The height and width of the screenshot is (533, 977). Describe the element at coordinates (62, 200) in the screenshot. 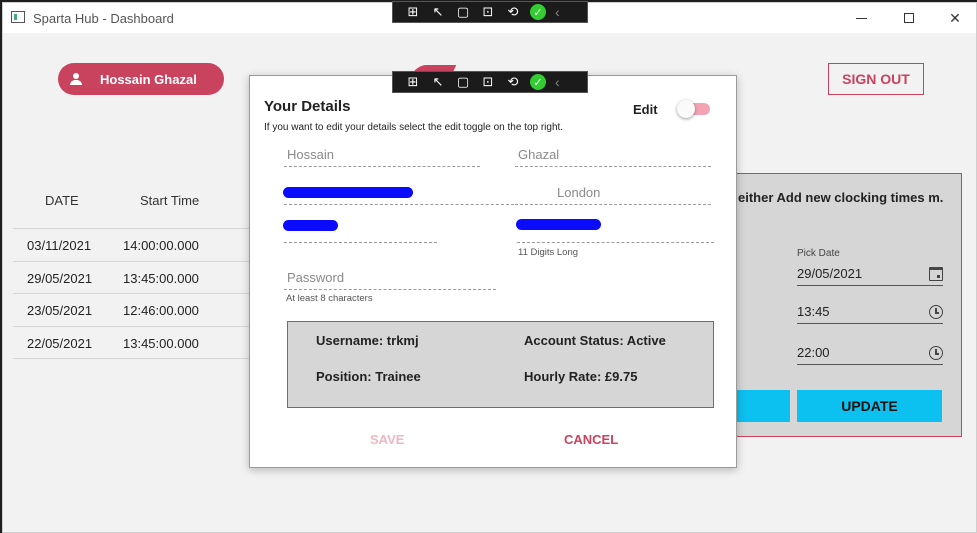

I see `column-header-date: DATE` at that location.